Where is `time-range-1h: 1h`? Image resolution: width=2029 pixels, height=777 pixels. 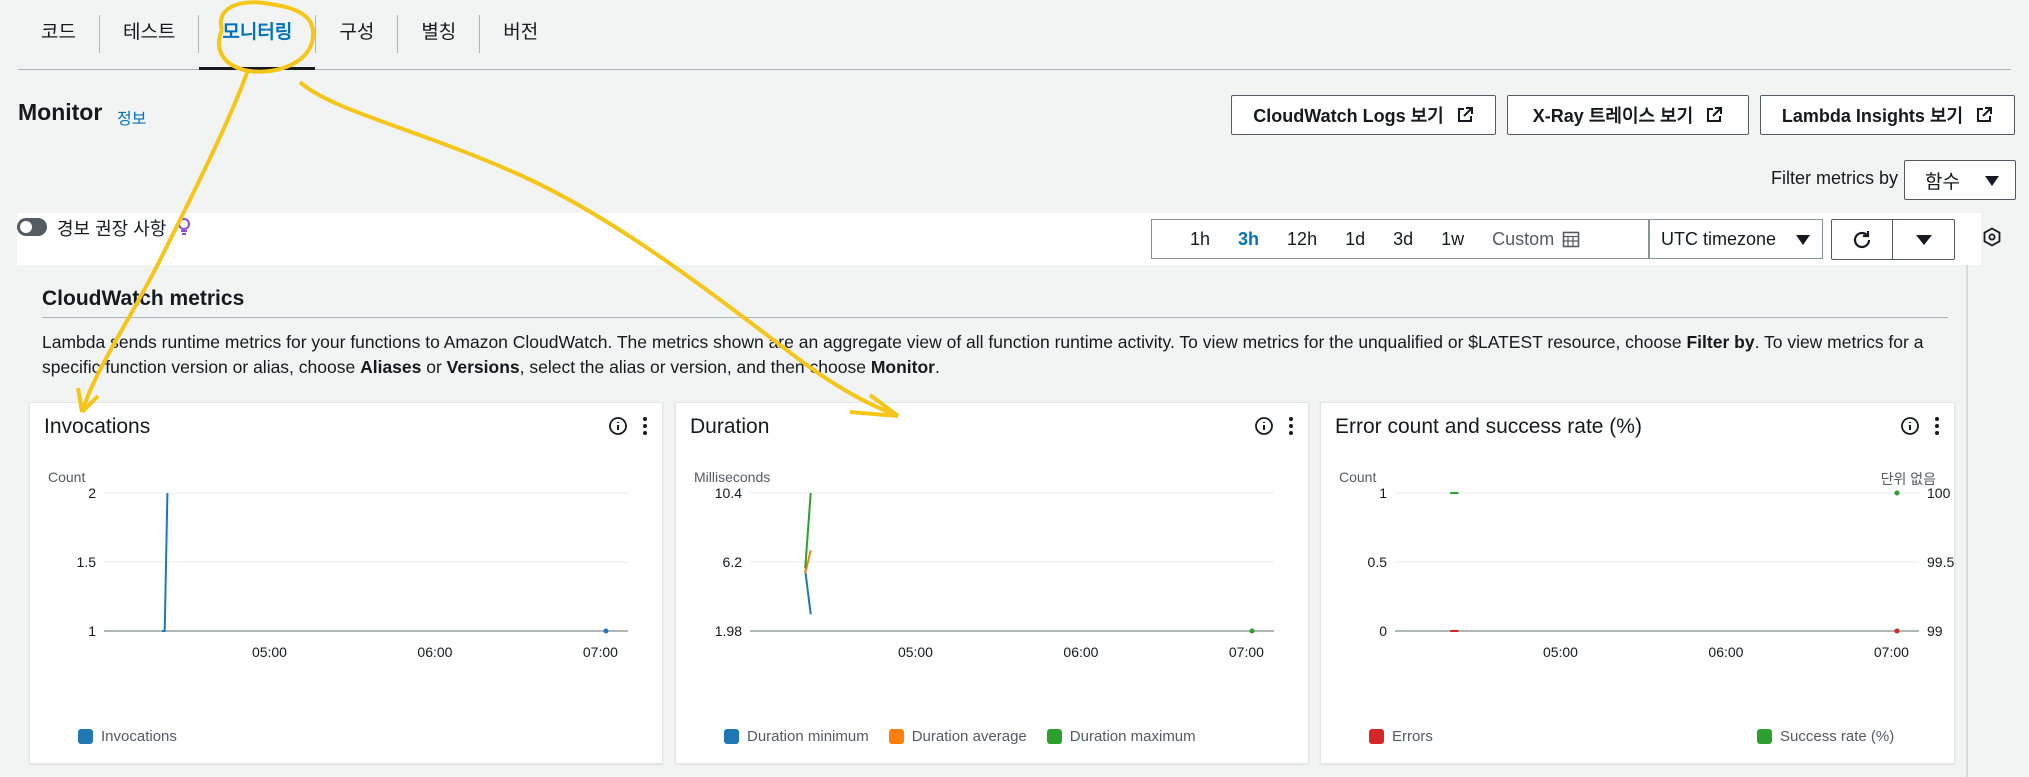
time-range-1h: 1h is located at coordinates (1188, 239).